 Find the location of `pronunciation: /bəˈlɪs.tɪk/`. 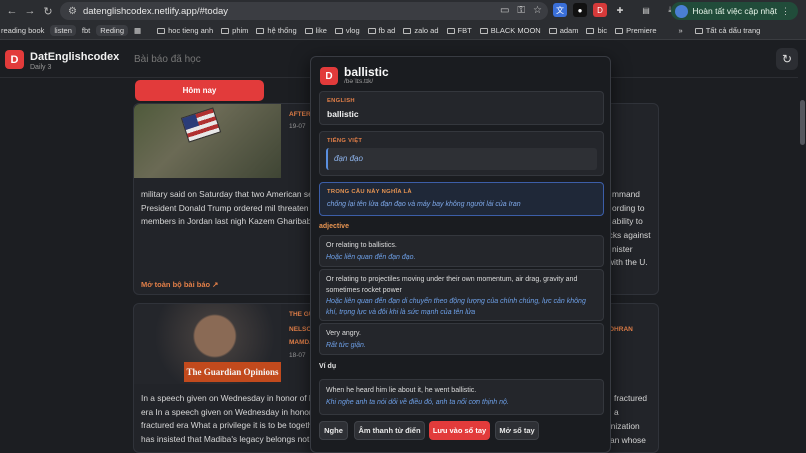

pronunciation: /bəˈlɪs.tɪk/ is located at coordinates (359, 81).